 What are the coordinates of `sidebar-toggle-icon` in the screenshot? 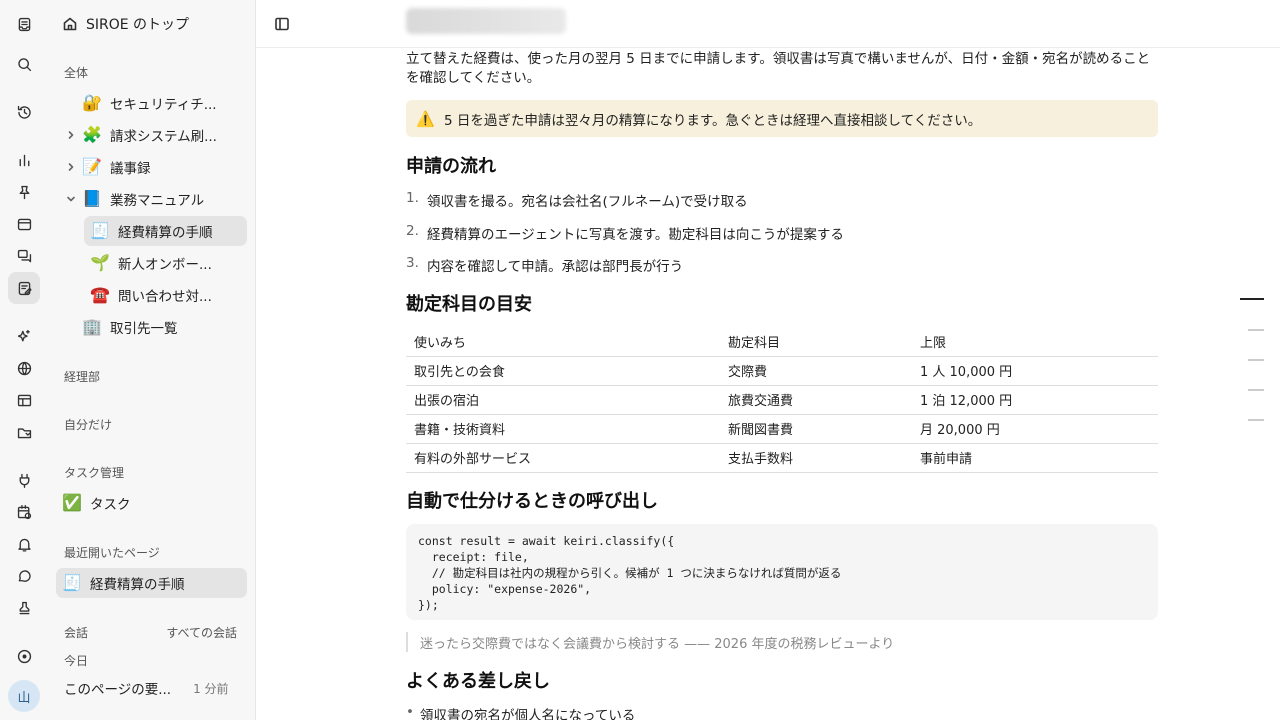 It's located at (282, 24).